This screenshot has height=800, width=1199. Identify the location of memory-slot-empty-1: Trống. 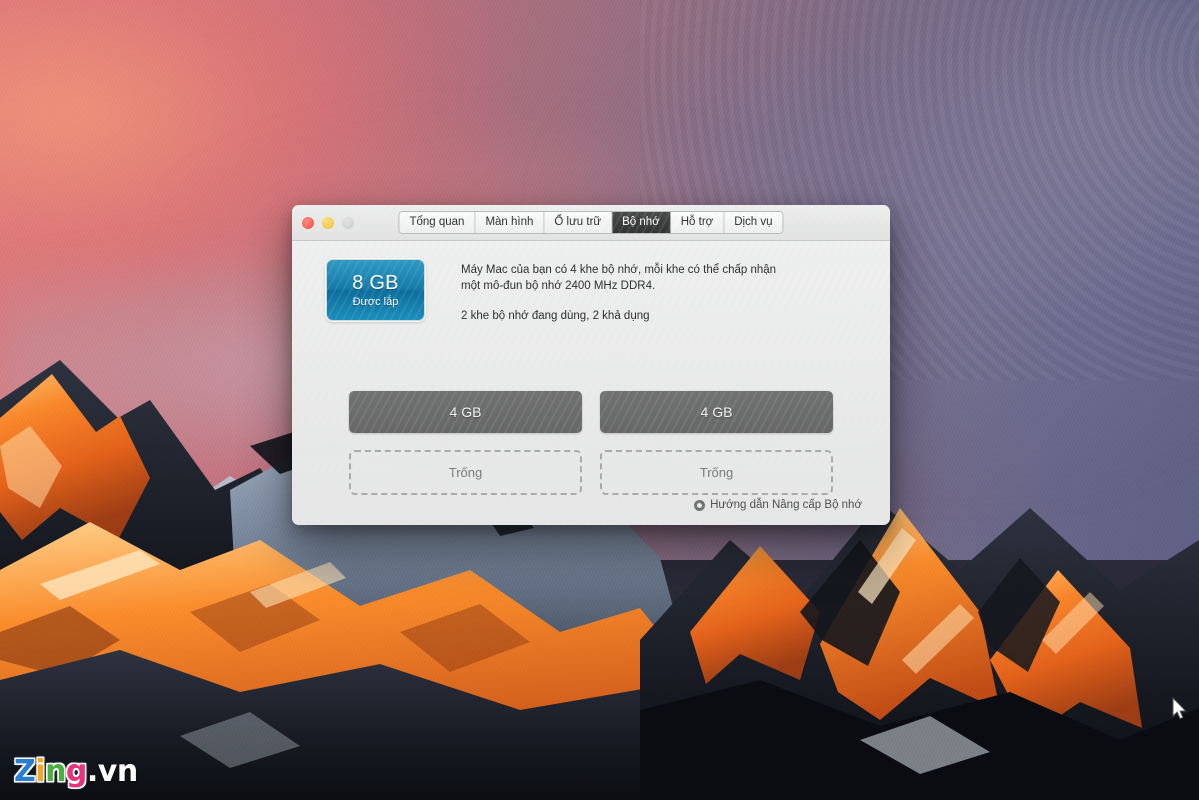
(465, 472).